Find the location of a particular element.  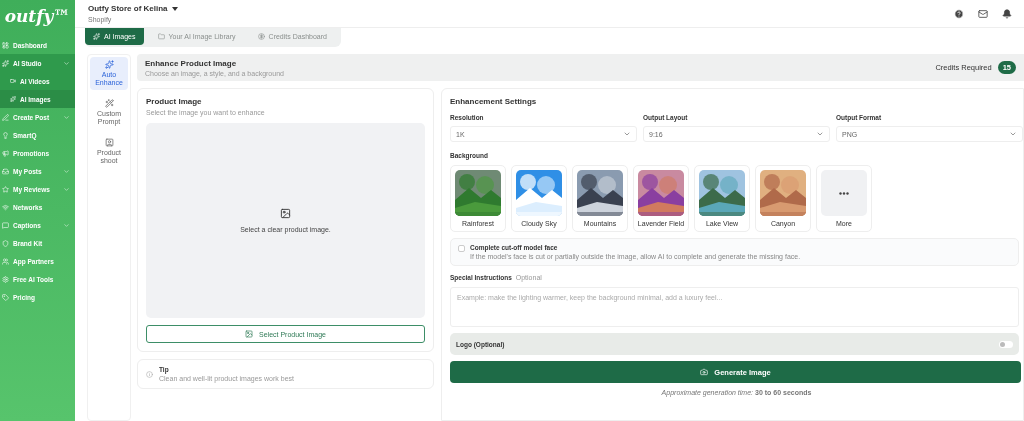

logo: outfy™ is located at coordinates (37, 16).